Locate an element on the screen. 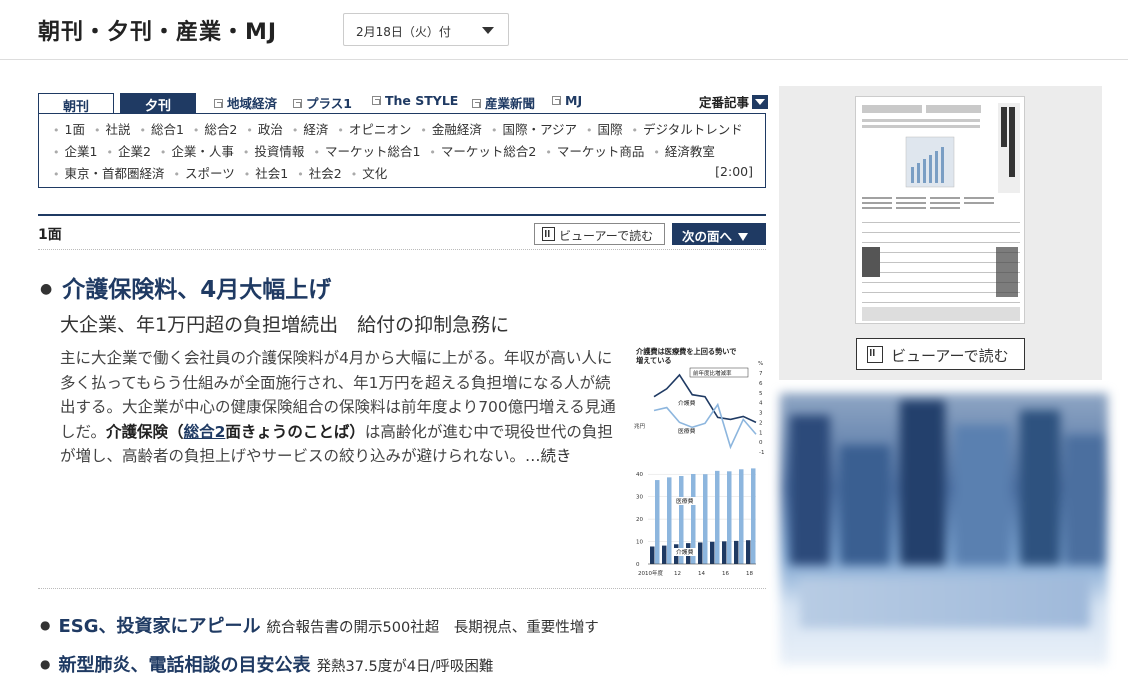  x-tick-label: 16 is located at coordinates (725, 574).